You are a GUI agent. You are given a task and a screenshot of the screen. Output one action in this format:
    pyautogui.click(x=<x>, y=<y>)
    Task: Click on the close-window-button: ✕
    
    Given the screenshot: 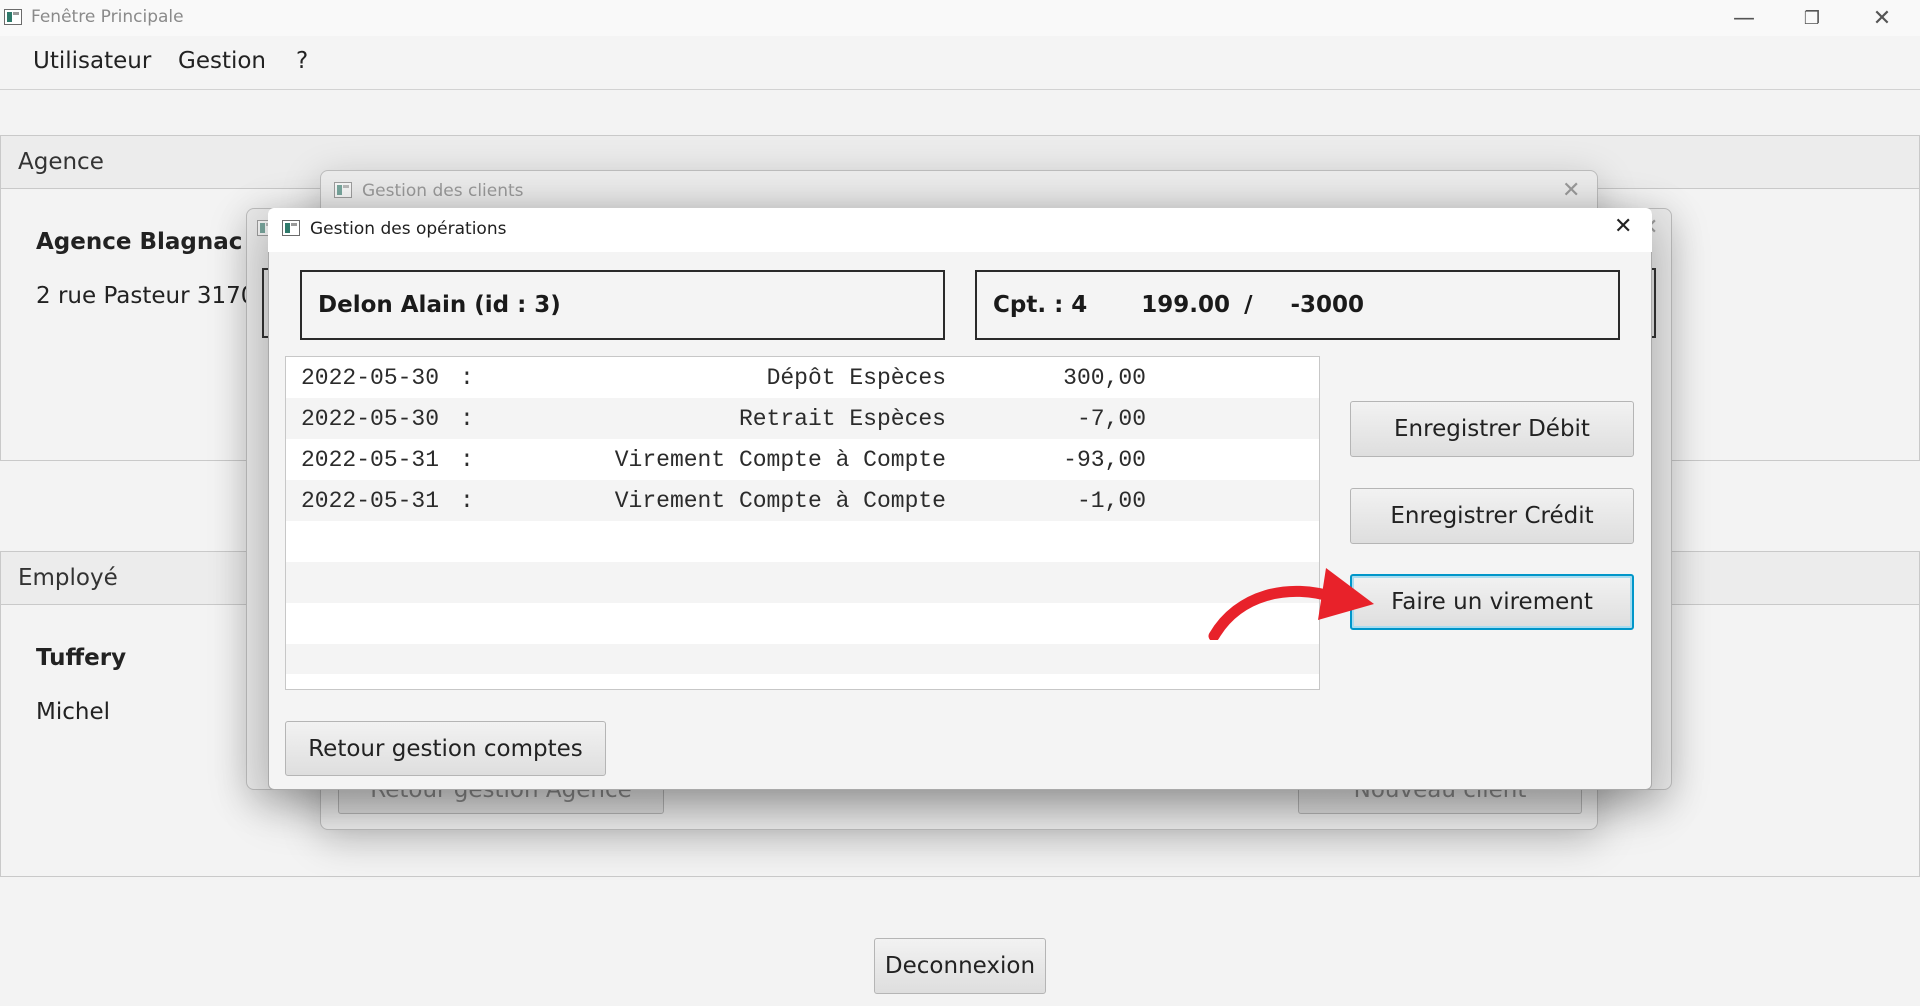 What is the action you would take?
    pyautogui.click(x=1882, y=18)
    